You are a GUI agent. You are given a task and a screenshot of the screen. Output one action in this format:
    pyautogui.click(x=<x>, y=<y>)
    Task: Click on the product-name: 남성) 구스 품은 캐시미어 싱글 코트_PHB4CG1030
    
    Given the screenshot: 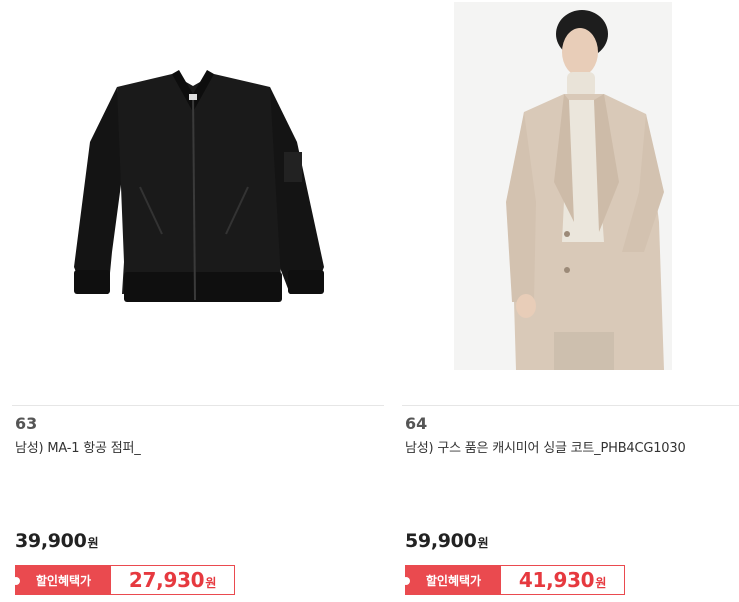 What is the action you would take?
    pyautogui.click(x=545, y=446)
    